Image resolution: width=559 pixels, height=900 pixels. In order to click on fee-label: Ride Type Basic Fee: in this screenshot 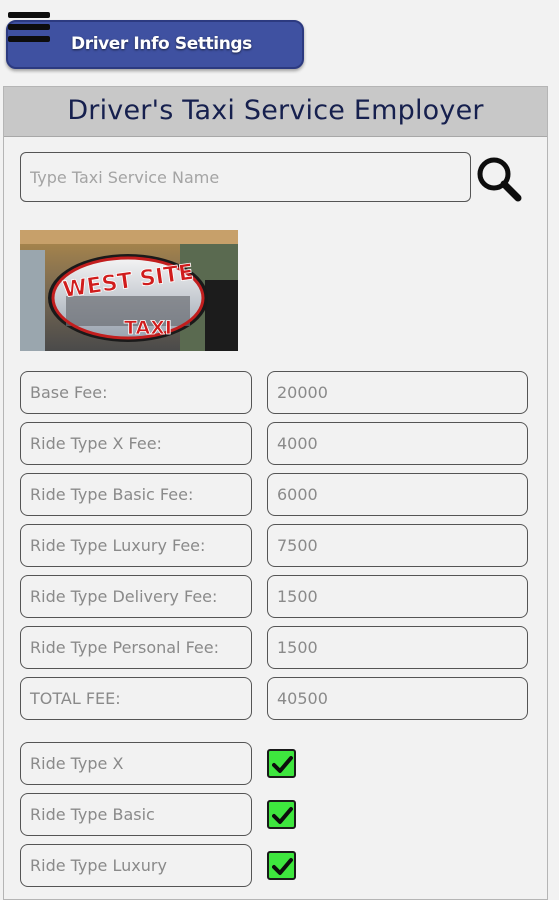, I will do `click(136, 494)`.